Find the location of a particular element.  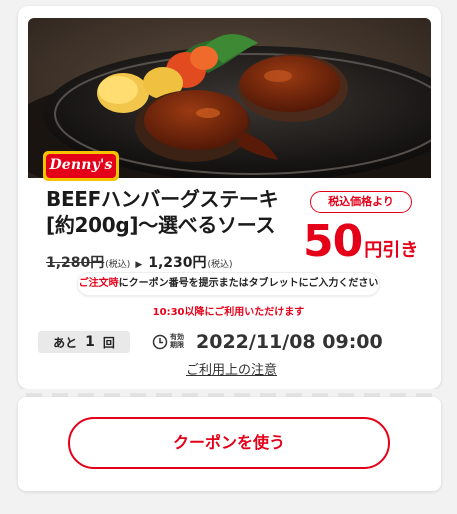

price-row: 1,280円 (税込) ▶ 1,230円 (税込) is located at coordinates (139, 262).